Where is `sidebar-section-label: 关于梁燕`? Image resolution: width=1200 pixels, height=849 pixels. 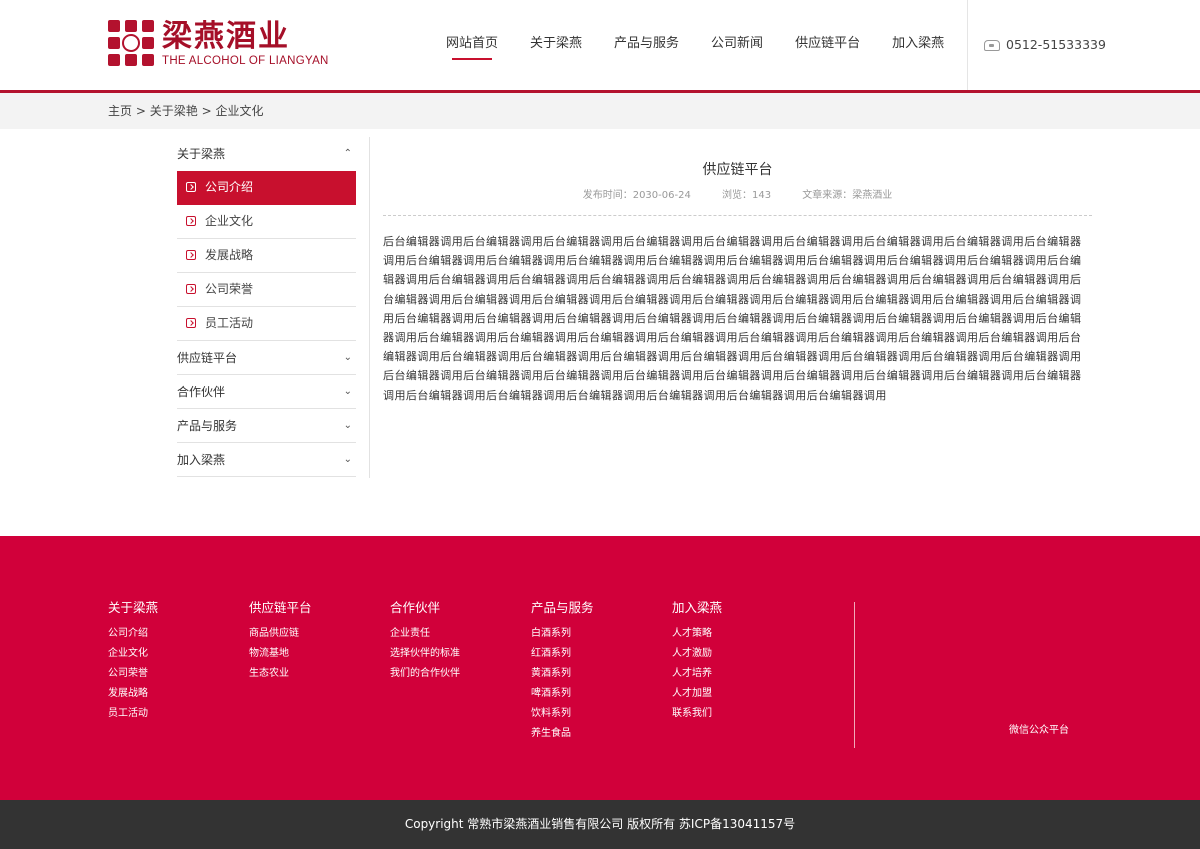 sidebar-section-label: 关于梁燕 is located at coordinates (201, 154).